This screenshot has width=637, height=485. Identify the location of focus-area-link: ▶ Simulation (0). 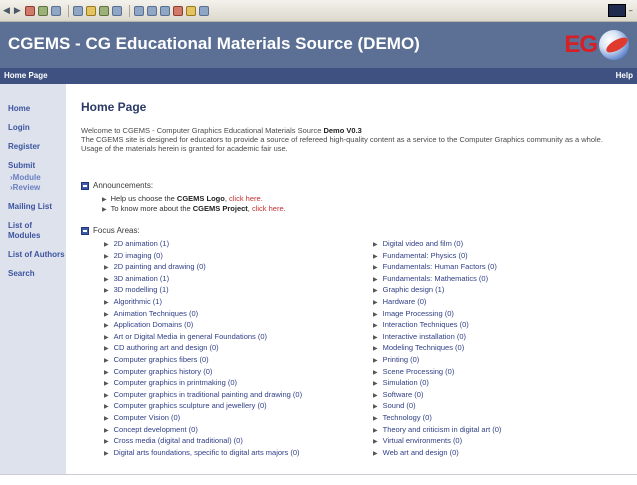
(437, 384).